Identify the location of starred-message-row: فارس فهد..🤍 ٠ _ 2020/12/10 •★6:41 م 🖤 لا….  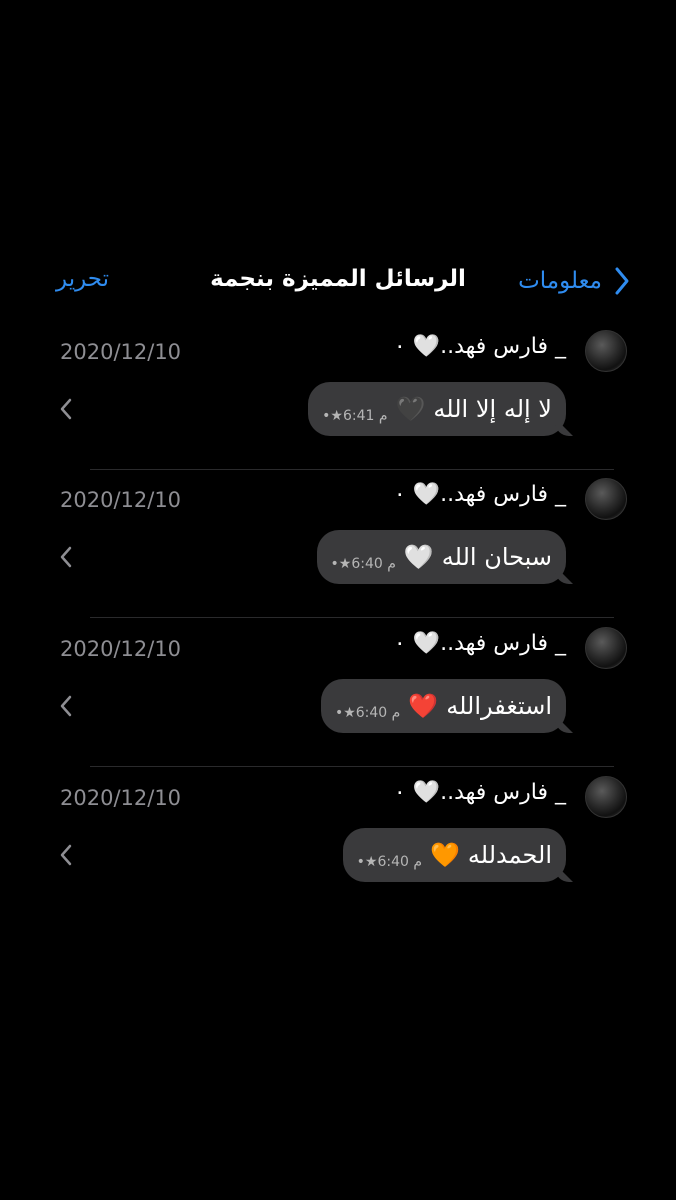
(338, 396).